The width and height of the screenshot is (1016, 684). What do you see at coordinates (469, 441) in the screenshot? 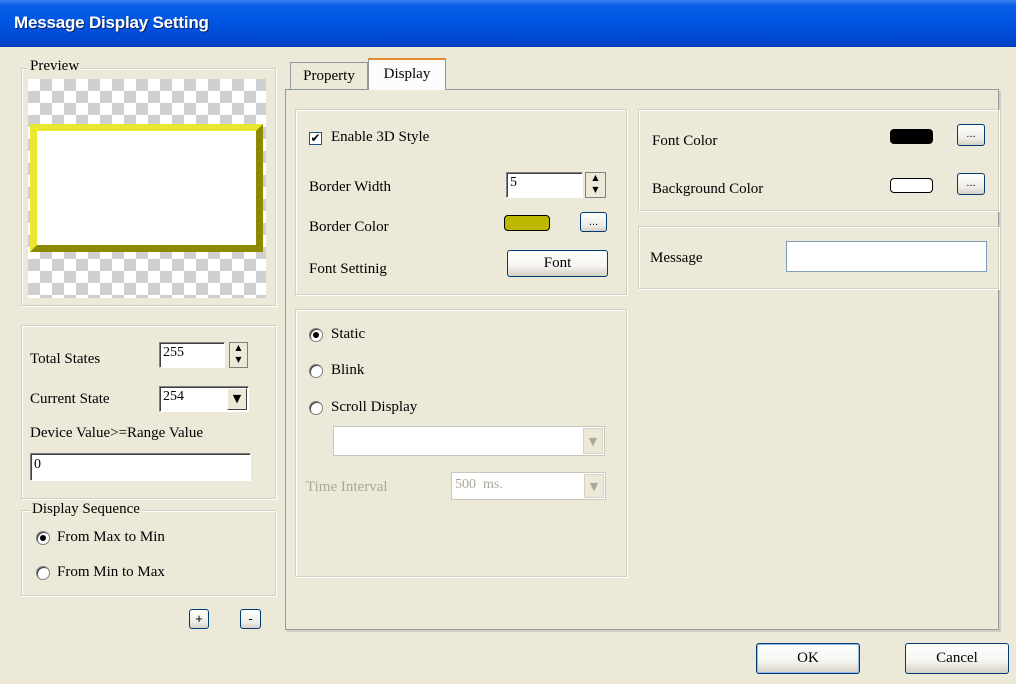
I see `scroll-direction-select: ▼` at bounding box center [469, 441].